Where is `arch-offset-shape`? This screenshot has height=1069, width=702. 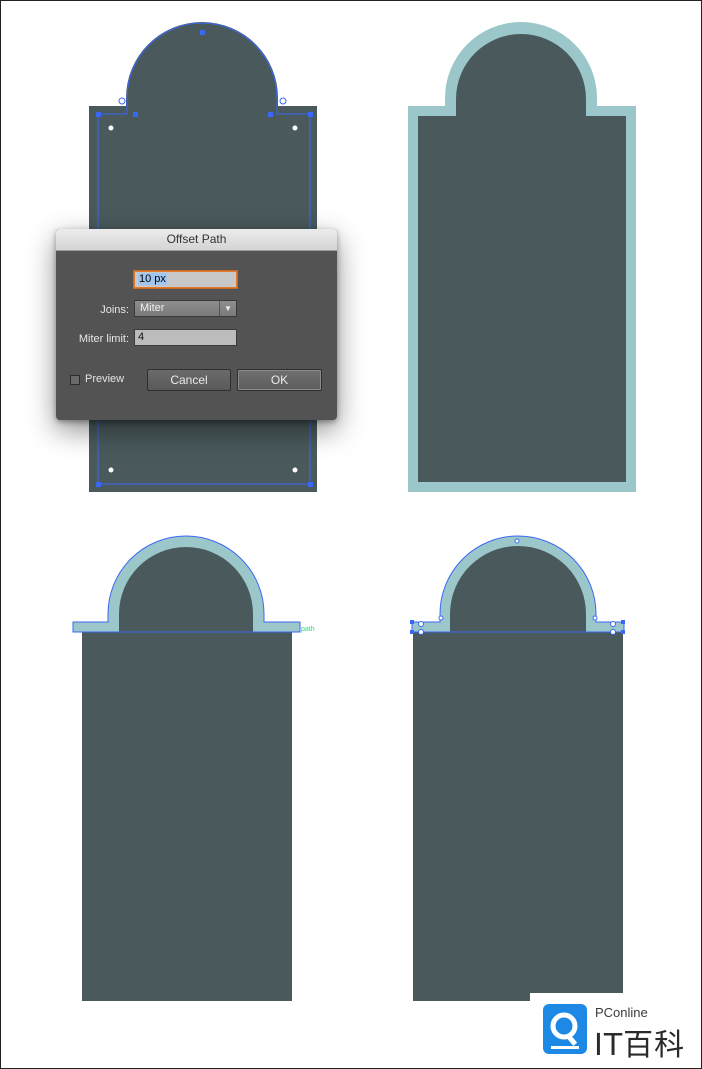
arch-offset-shape is located at coordinates (186, 584).